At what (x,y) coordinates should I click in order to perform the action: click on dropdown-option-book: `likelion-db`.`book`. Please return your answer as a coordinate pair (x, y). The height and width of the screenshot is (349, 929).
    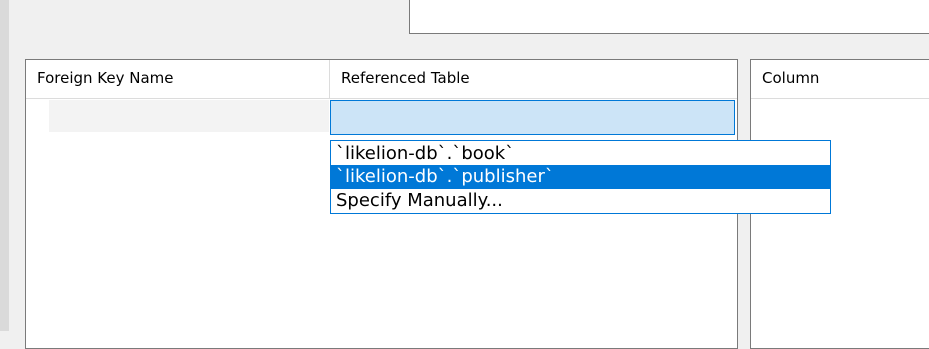
    Looking at the image, I should click on (580, 154).